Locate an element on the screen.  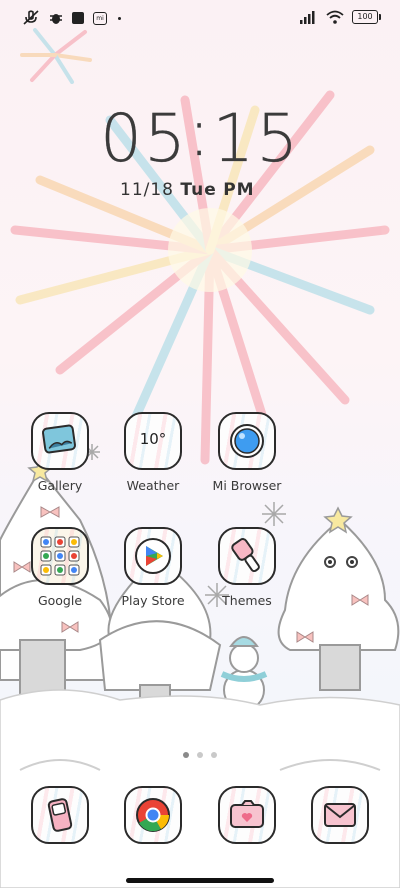
app-themes: Themes is located at coordinates (247, 567).